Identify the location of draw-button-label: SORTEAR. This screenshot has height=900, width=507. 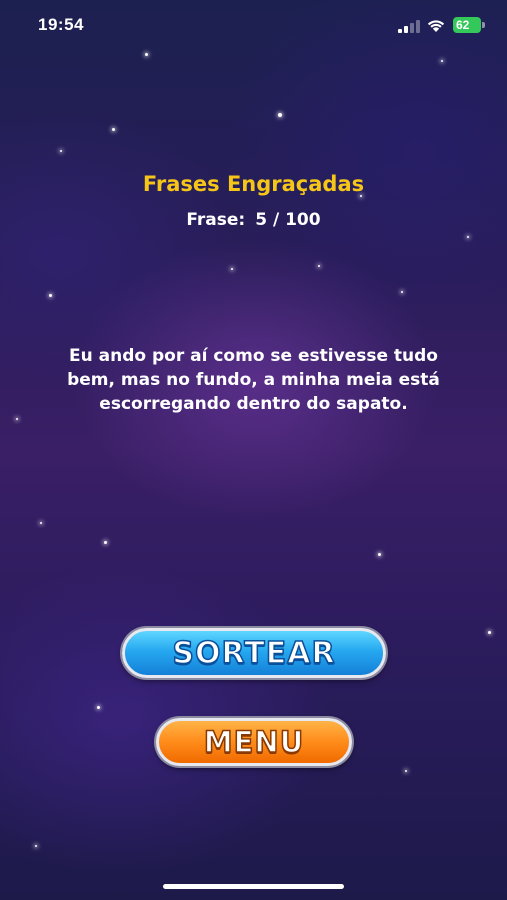
(254, 653).